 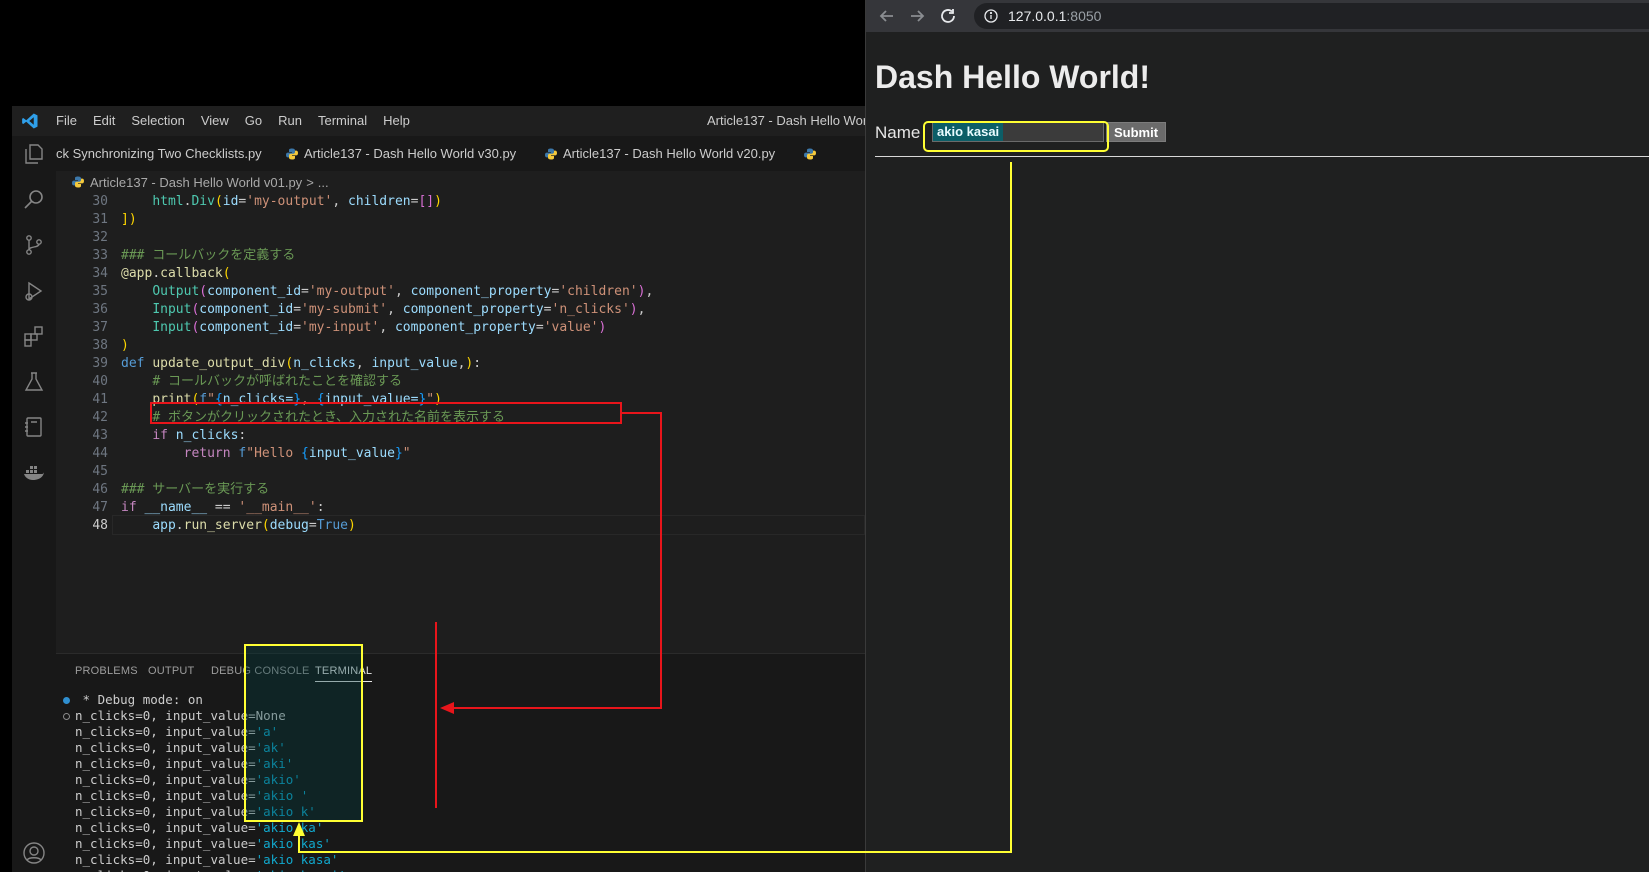 I want to click on line-number: 30, so click(x=100, y=201).